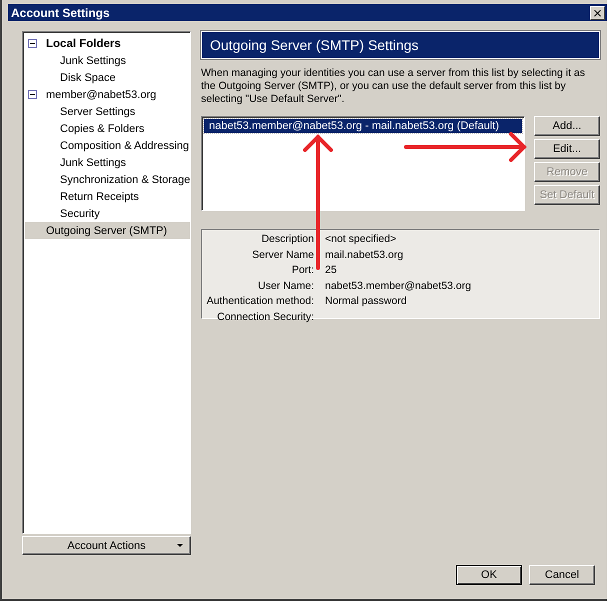 The width and height of the screenshot is (609, 603). I want to click on field-value: 25, so click(331, 271).